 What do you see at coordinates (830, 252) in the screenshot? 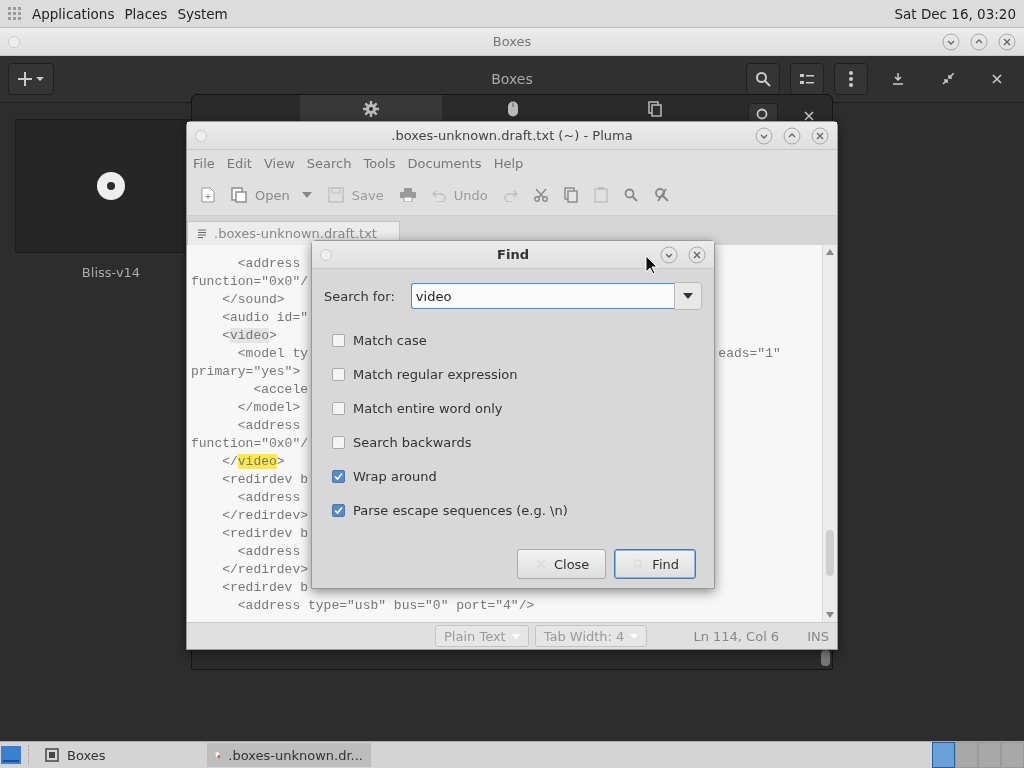
I see `scroll-up-icon` at bounding box center [830, 252].